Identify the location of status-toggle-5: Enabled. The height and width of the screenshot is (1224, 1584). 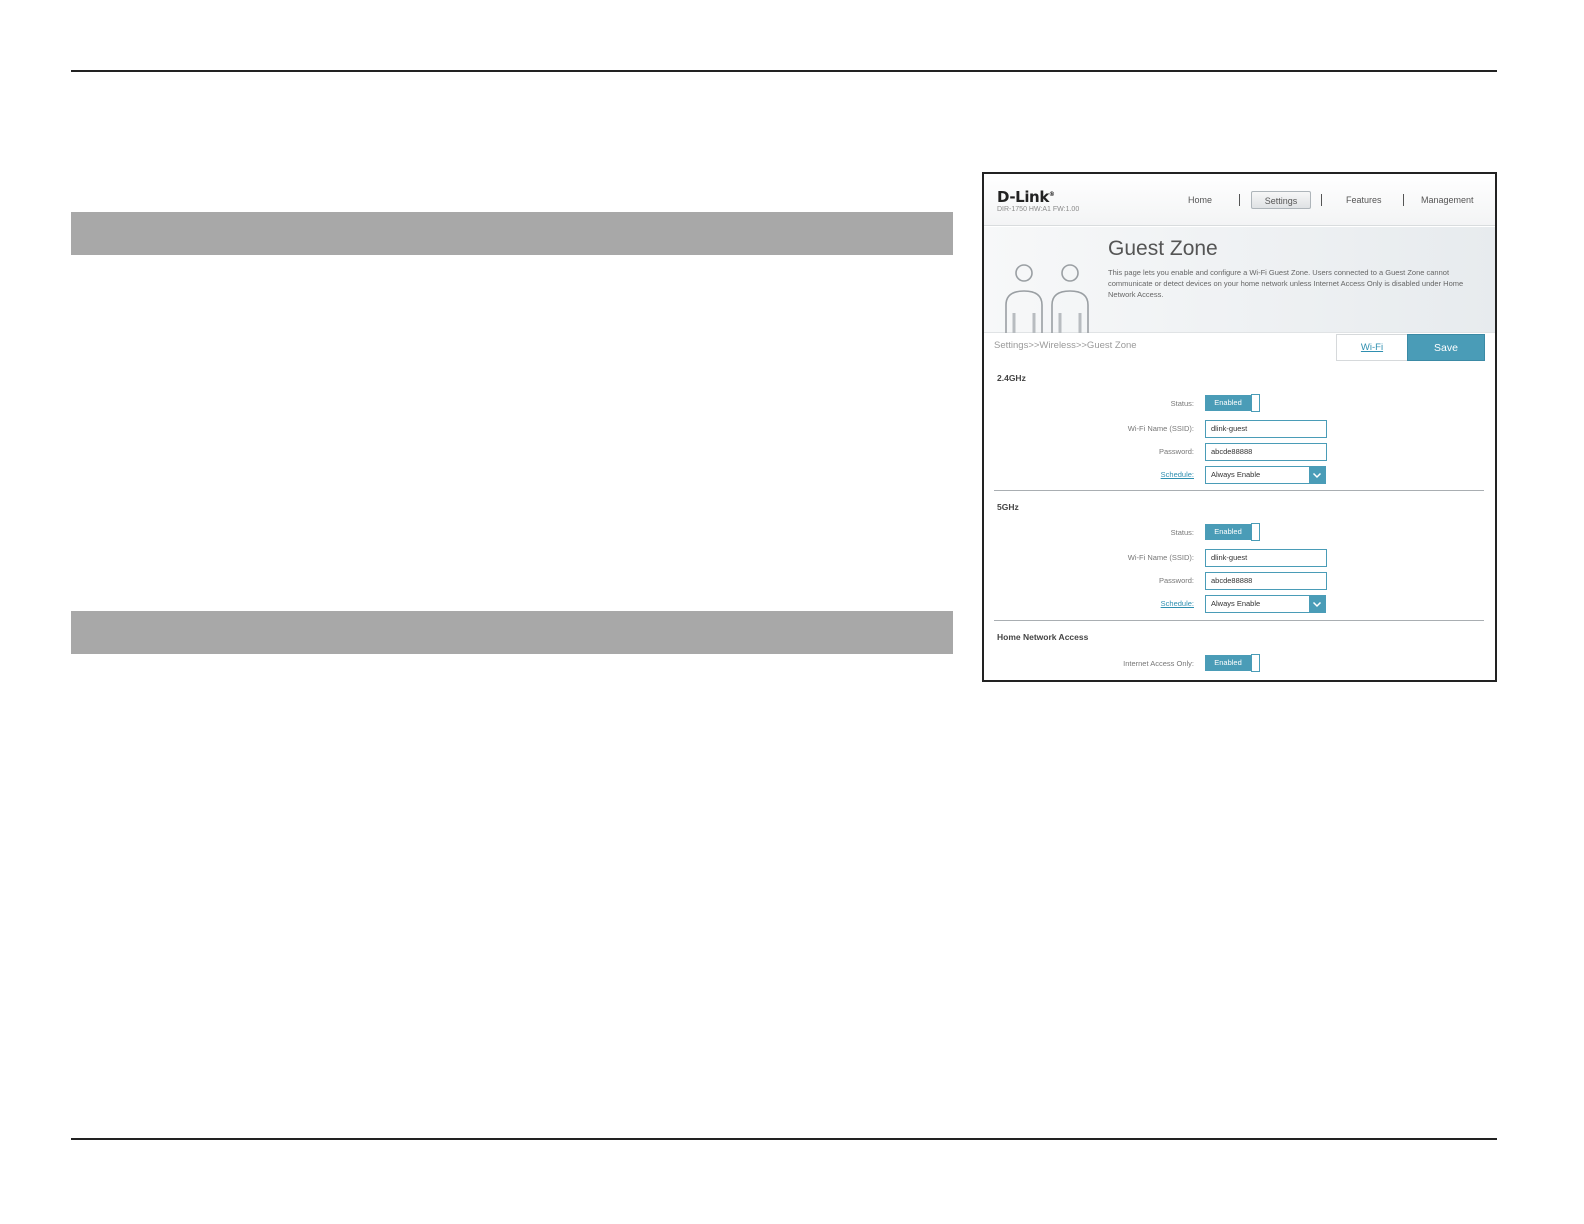
(1232, 532).